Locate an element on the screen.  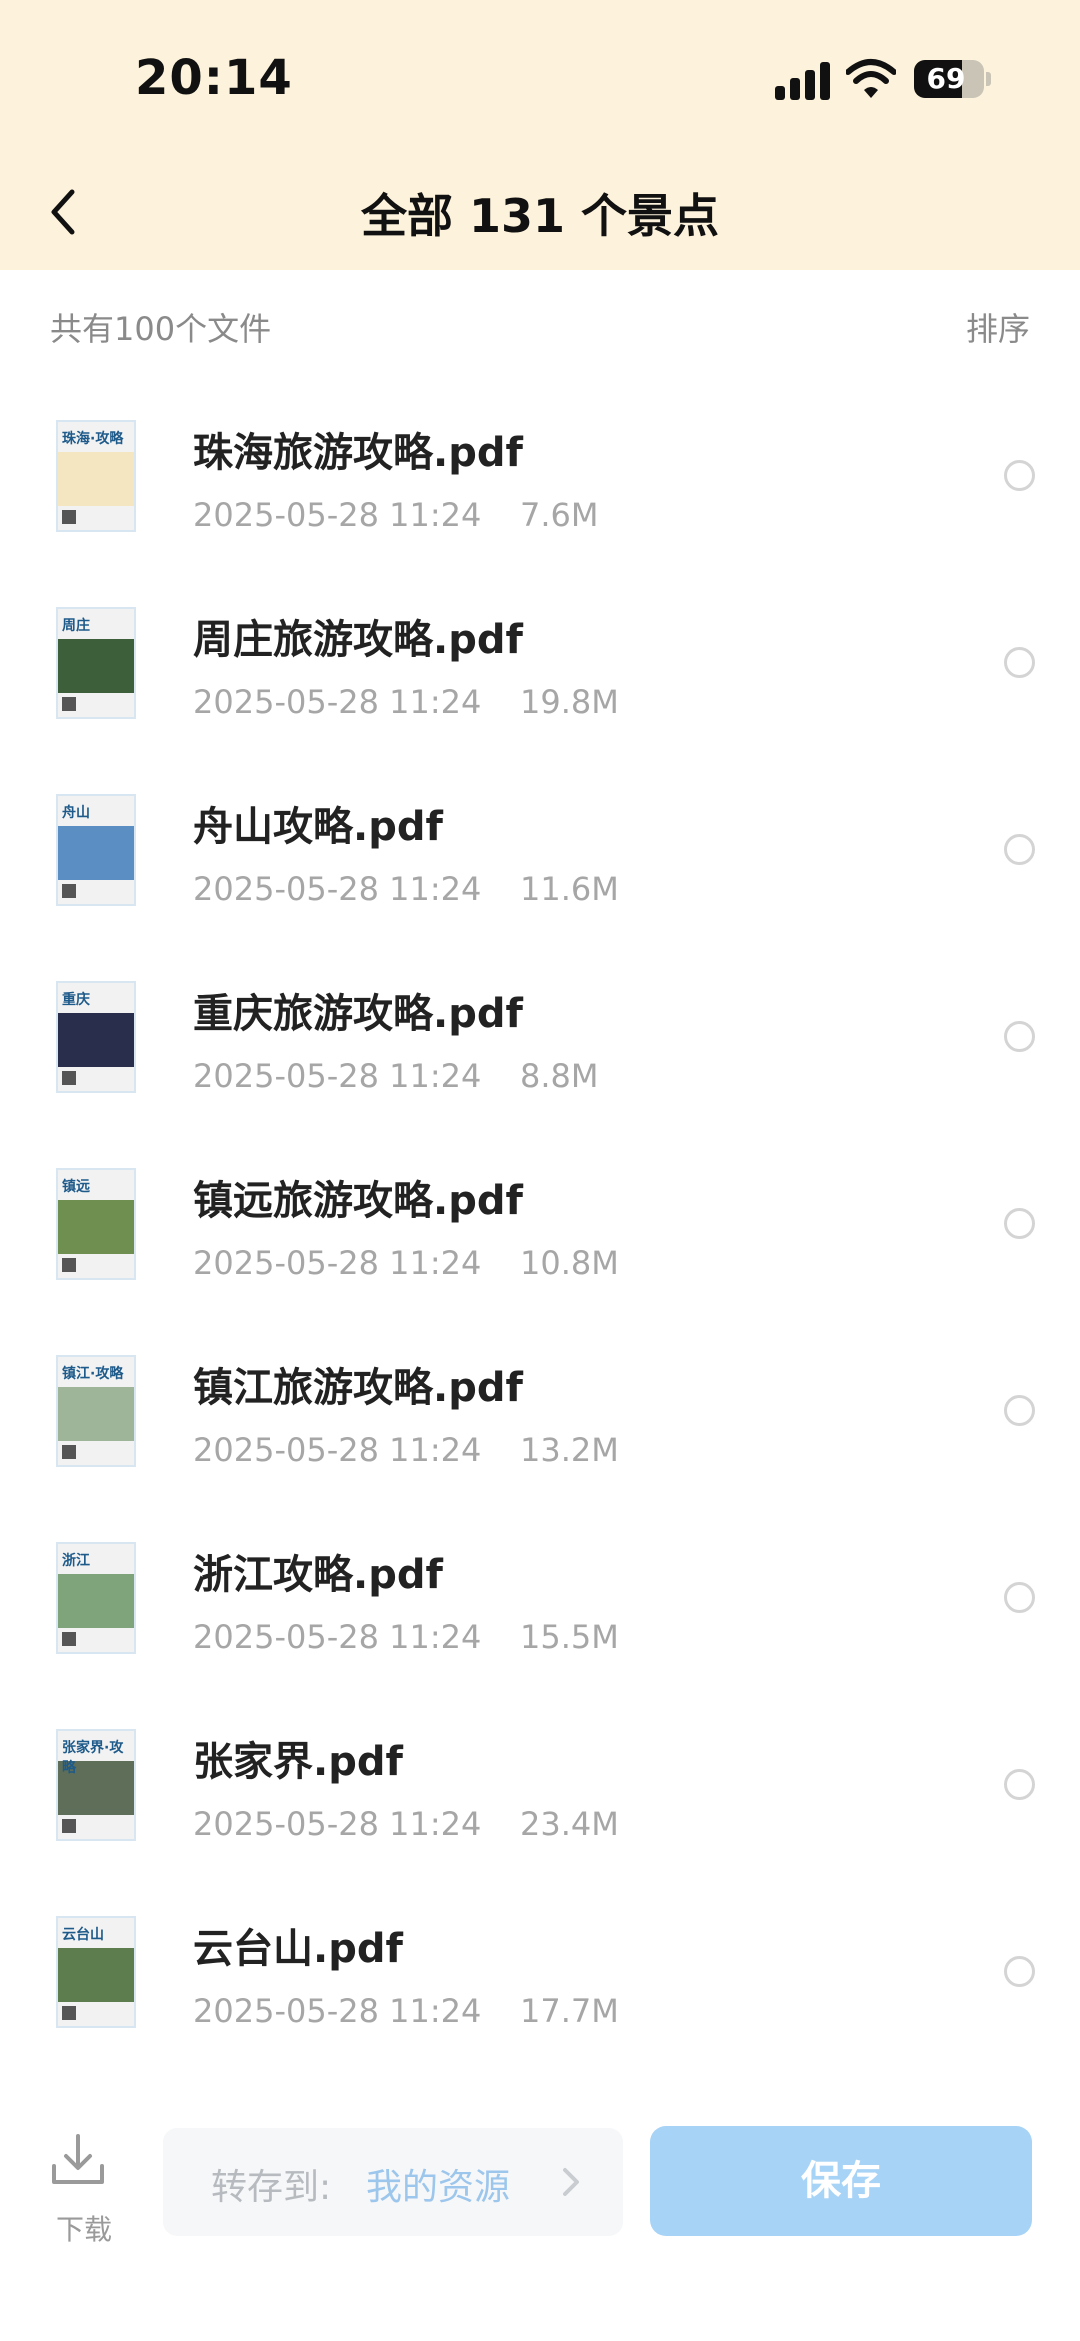
pdf-thumbnail-icon: 珠海·攻略 is located at coordinates (96, 476).